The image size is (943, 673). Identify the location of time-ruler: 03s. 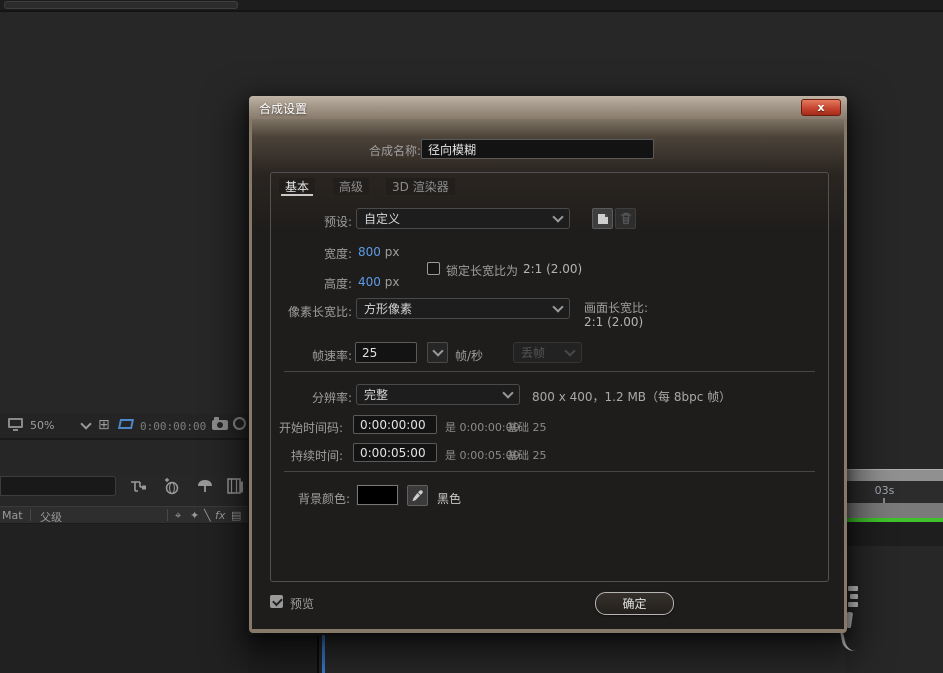
(895, 492).